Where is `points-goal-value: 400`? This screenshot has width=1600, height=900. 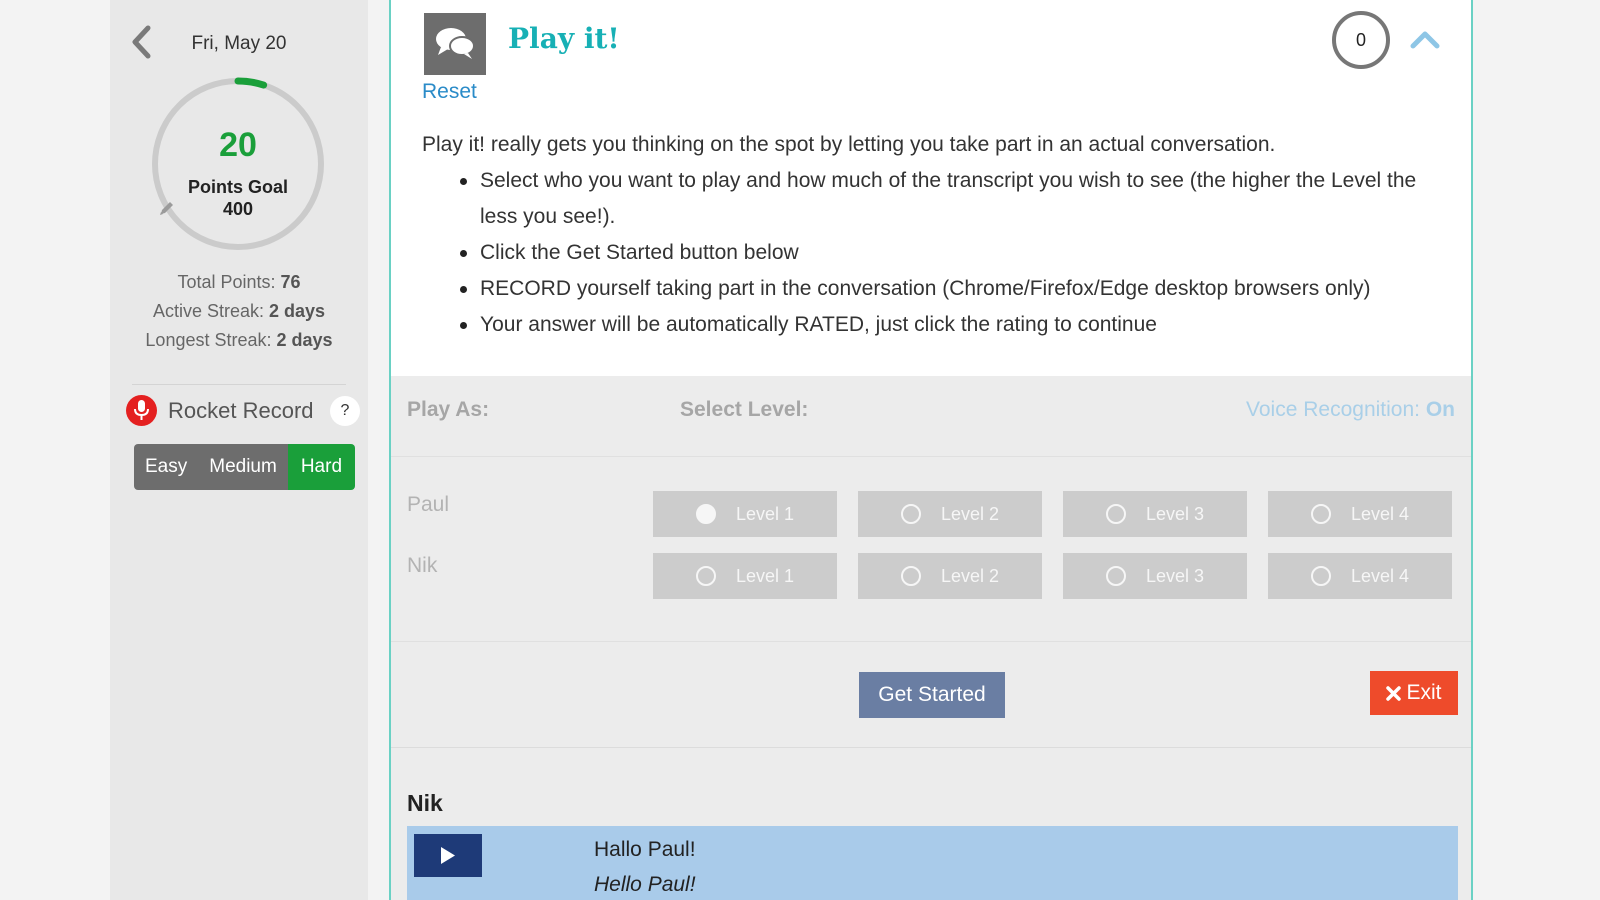 points-goal-value: 400 is located at coordinates (238, 209).